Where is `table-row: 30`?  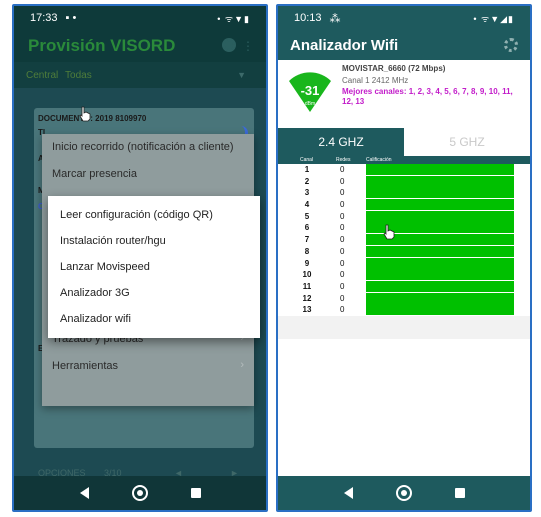
table-row: 30 is located at coordinates (404, 193).